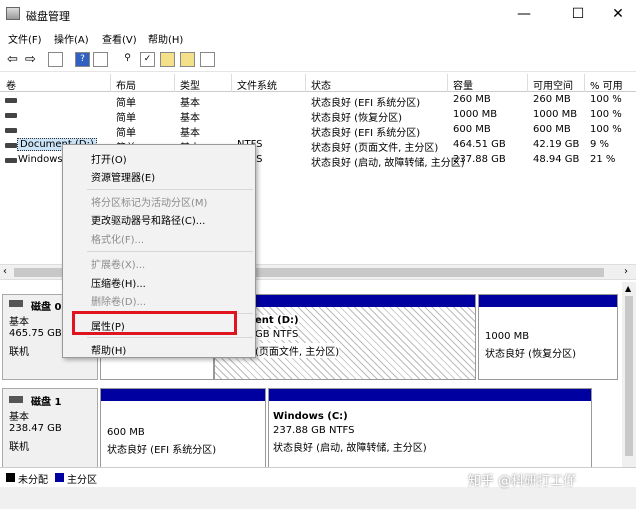 This screenshot has width=636, height=509. Describe the element at coordinates (71, 38) in the screenshot. I see `menu-action: 操作(A)` at that location.